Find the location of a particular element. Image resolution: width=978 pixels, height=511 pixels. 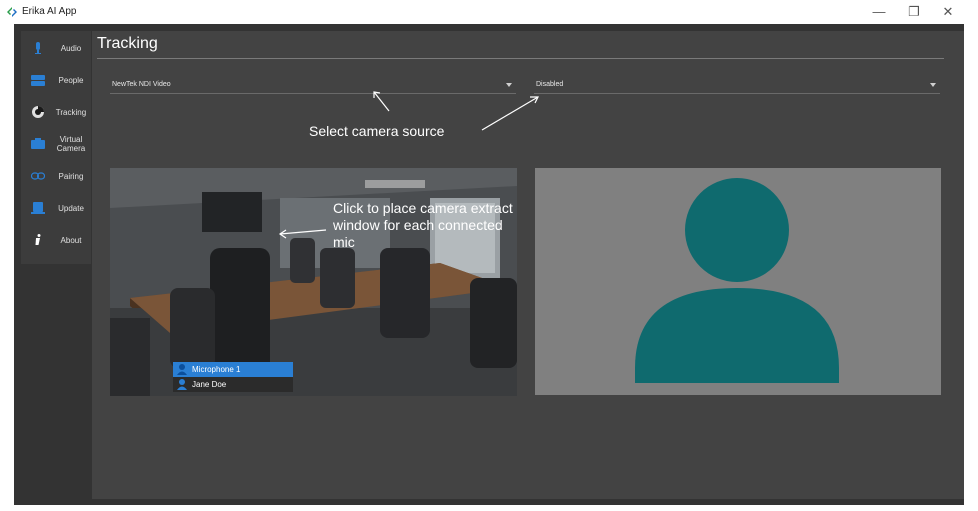

sidebar-item-label: About is located at coordinates (71, 240).